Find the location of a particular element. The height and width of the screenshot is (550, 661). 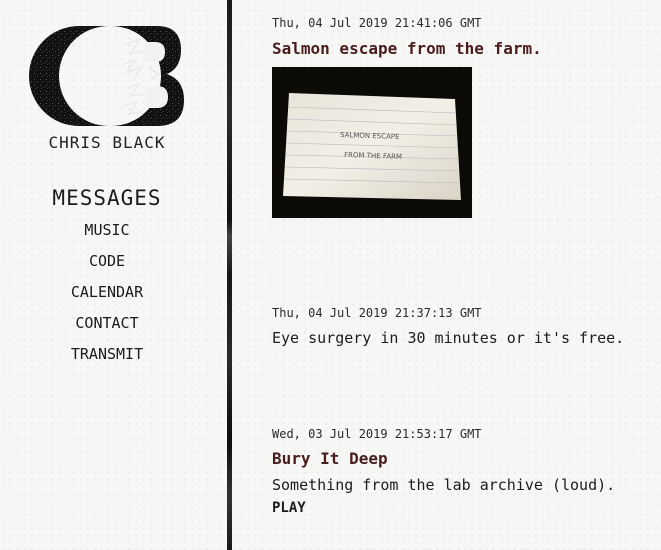

post-date: Thu, 04 Jul 2019 21:37:13 GMT is located at coordinates (377, 313).